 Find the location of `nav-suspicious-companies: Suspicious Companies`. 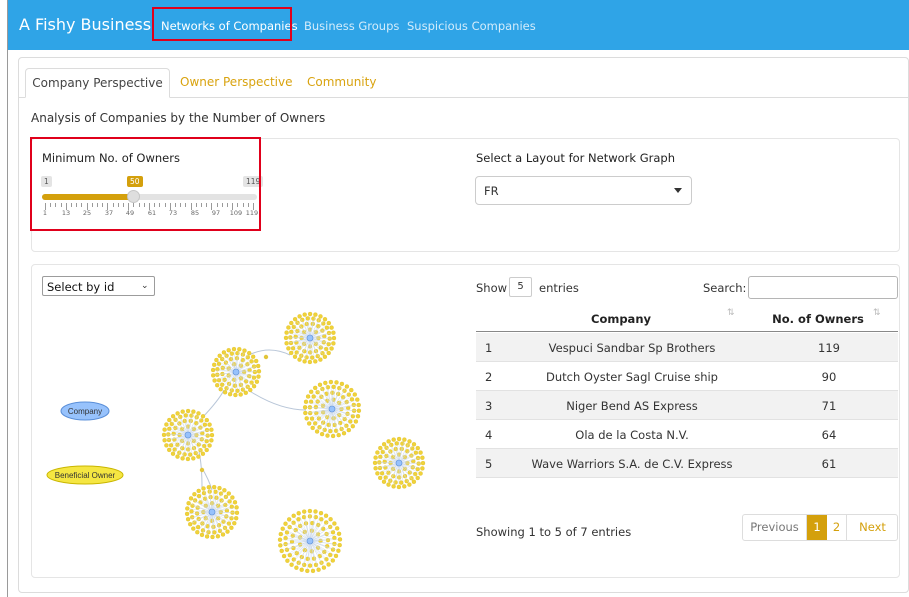

nav-suspicious-companies: Suspicious Companies is located at coordinates (471, 26).